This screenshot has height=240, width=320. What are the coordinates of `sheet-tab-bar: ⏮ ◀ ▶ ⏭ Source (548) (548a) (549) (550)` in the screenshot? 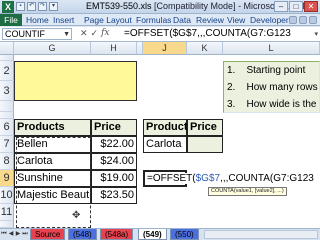 It's located at (160, 234).